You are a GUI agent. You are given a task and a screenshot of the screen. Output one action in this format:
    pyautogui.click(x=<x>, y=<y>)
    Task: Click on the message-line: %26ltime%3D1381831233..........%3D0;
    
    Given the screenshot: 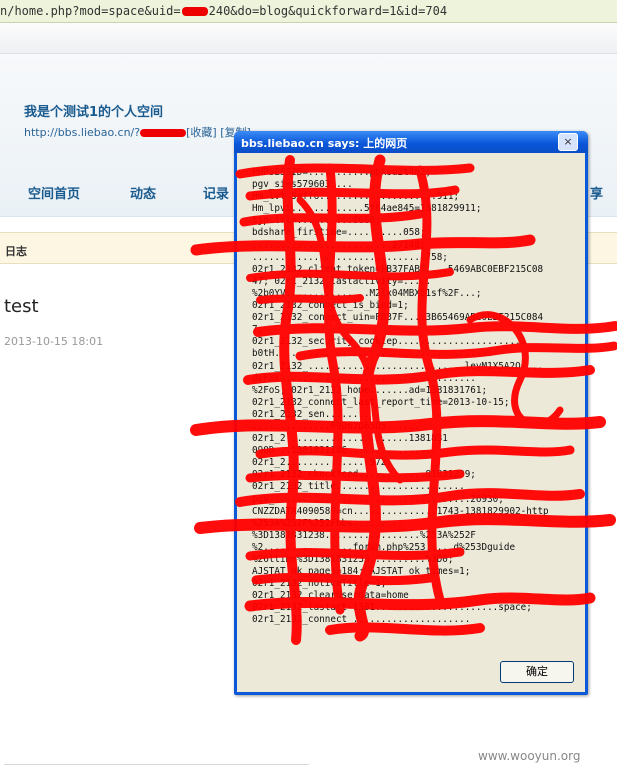 What is the action you would take?
    pyautogui.click(x=353, y=559)
    